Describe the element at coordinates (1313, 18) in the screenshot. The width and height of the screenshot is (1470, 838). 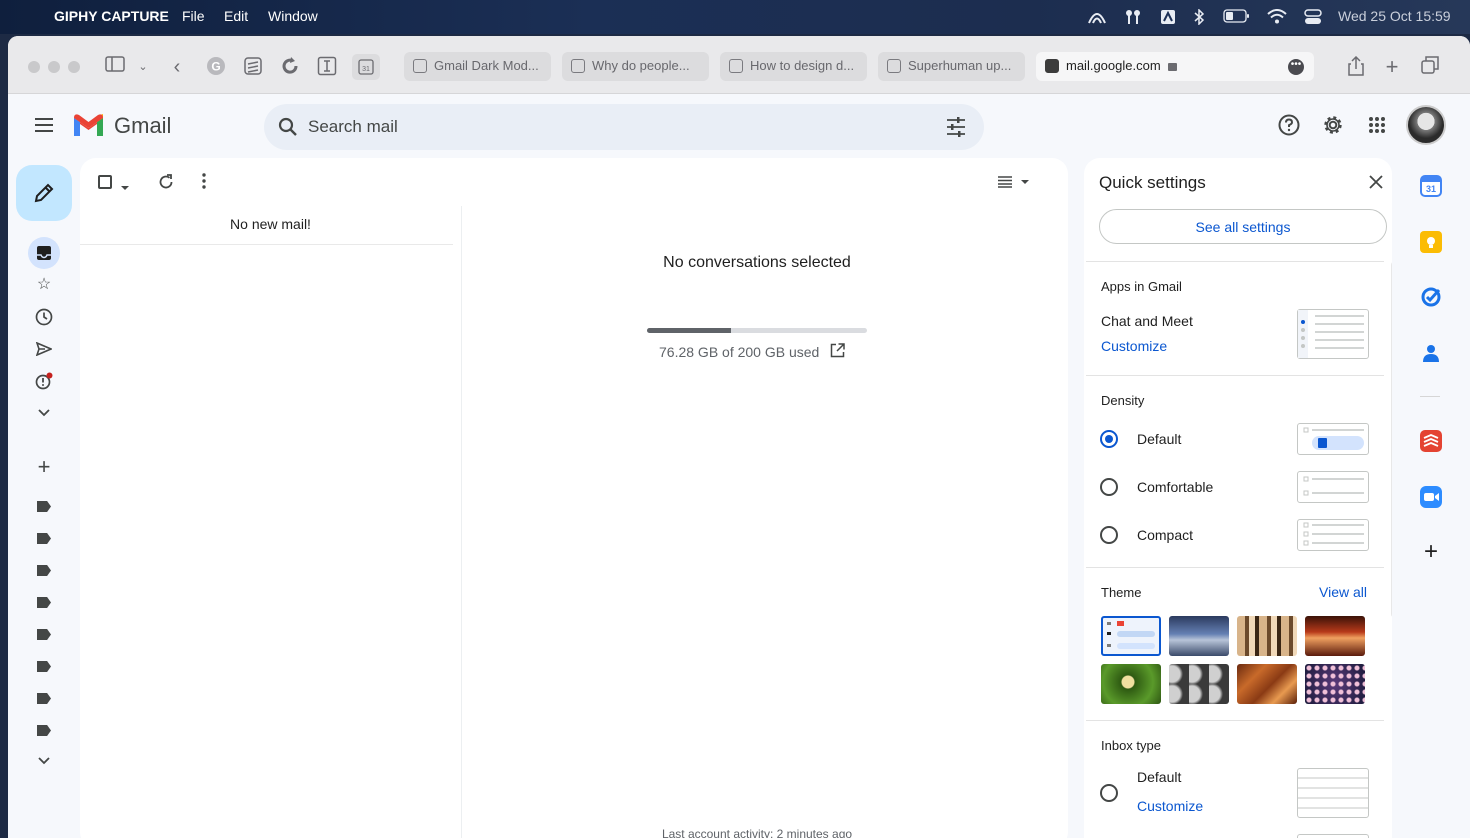
I see `control-center-icon` at that location.